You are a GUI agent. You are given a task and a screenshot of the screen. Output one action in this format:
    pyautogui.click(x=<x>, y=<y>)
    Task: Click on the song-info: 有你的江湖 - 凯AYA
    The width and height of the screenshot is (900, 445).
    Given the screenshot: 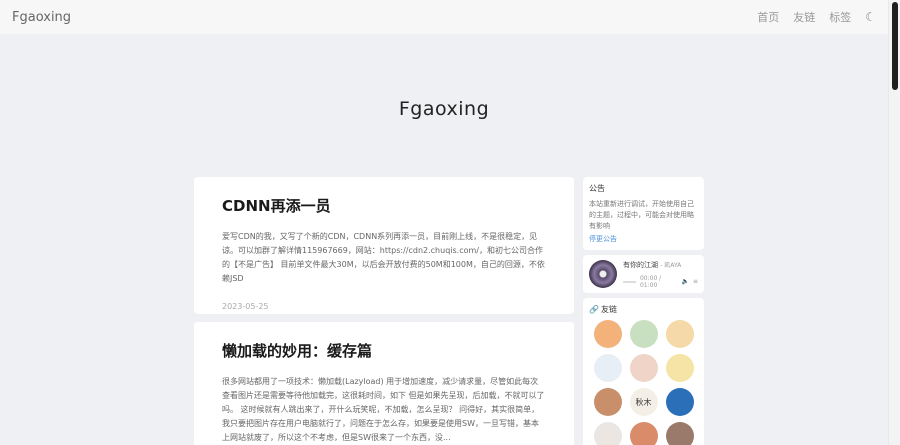 What is the action you would take?
    pyautogui.click(x=660, y=265)
    